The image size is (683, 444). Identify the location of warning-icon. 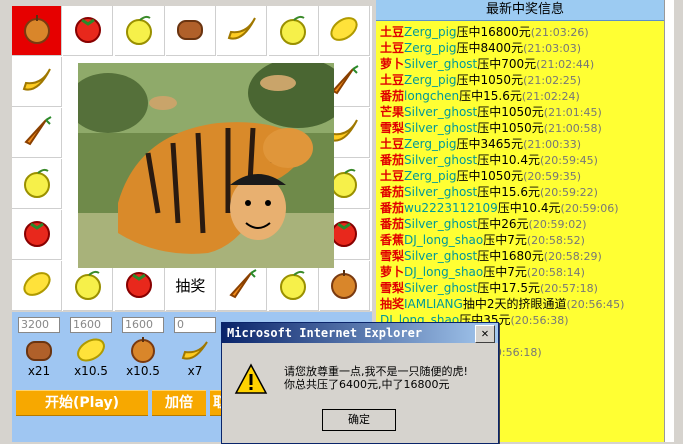
(251, 378).